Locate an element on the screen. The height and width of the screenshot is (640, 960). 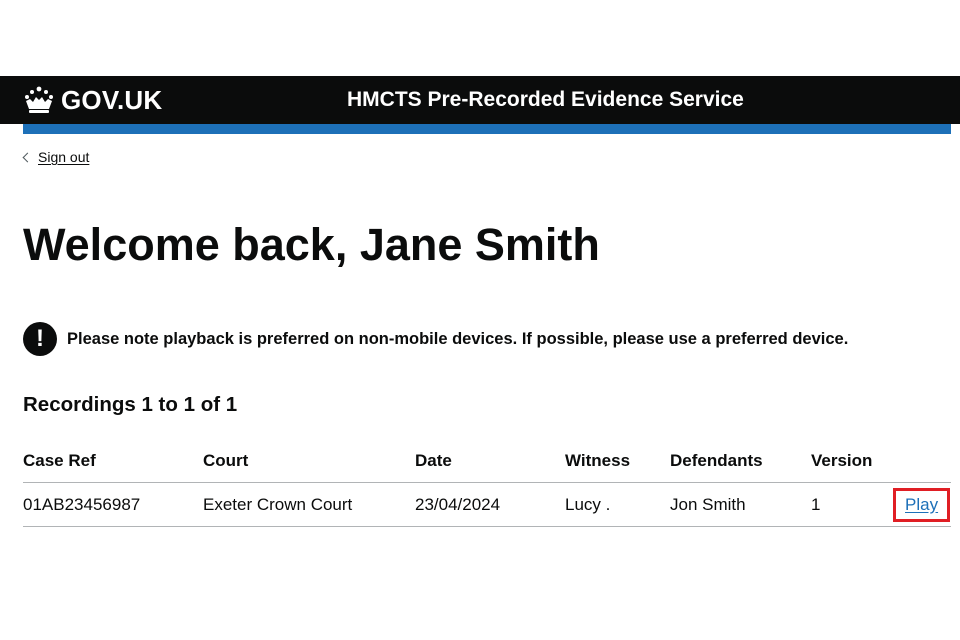
column-header-version: Version is located at coordinates (853, 461).